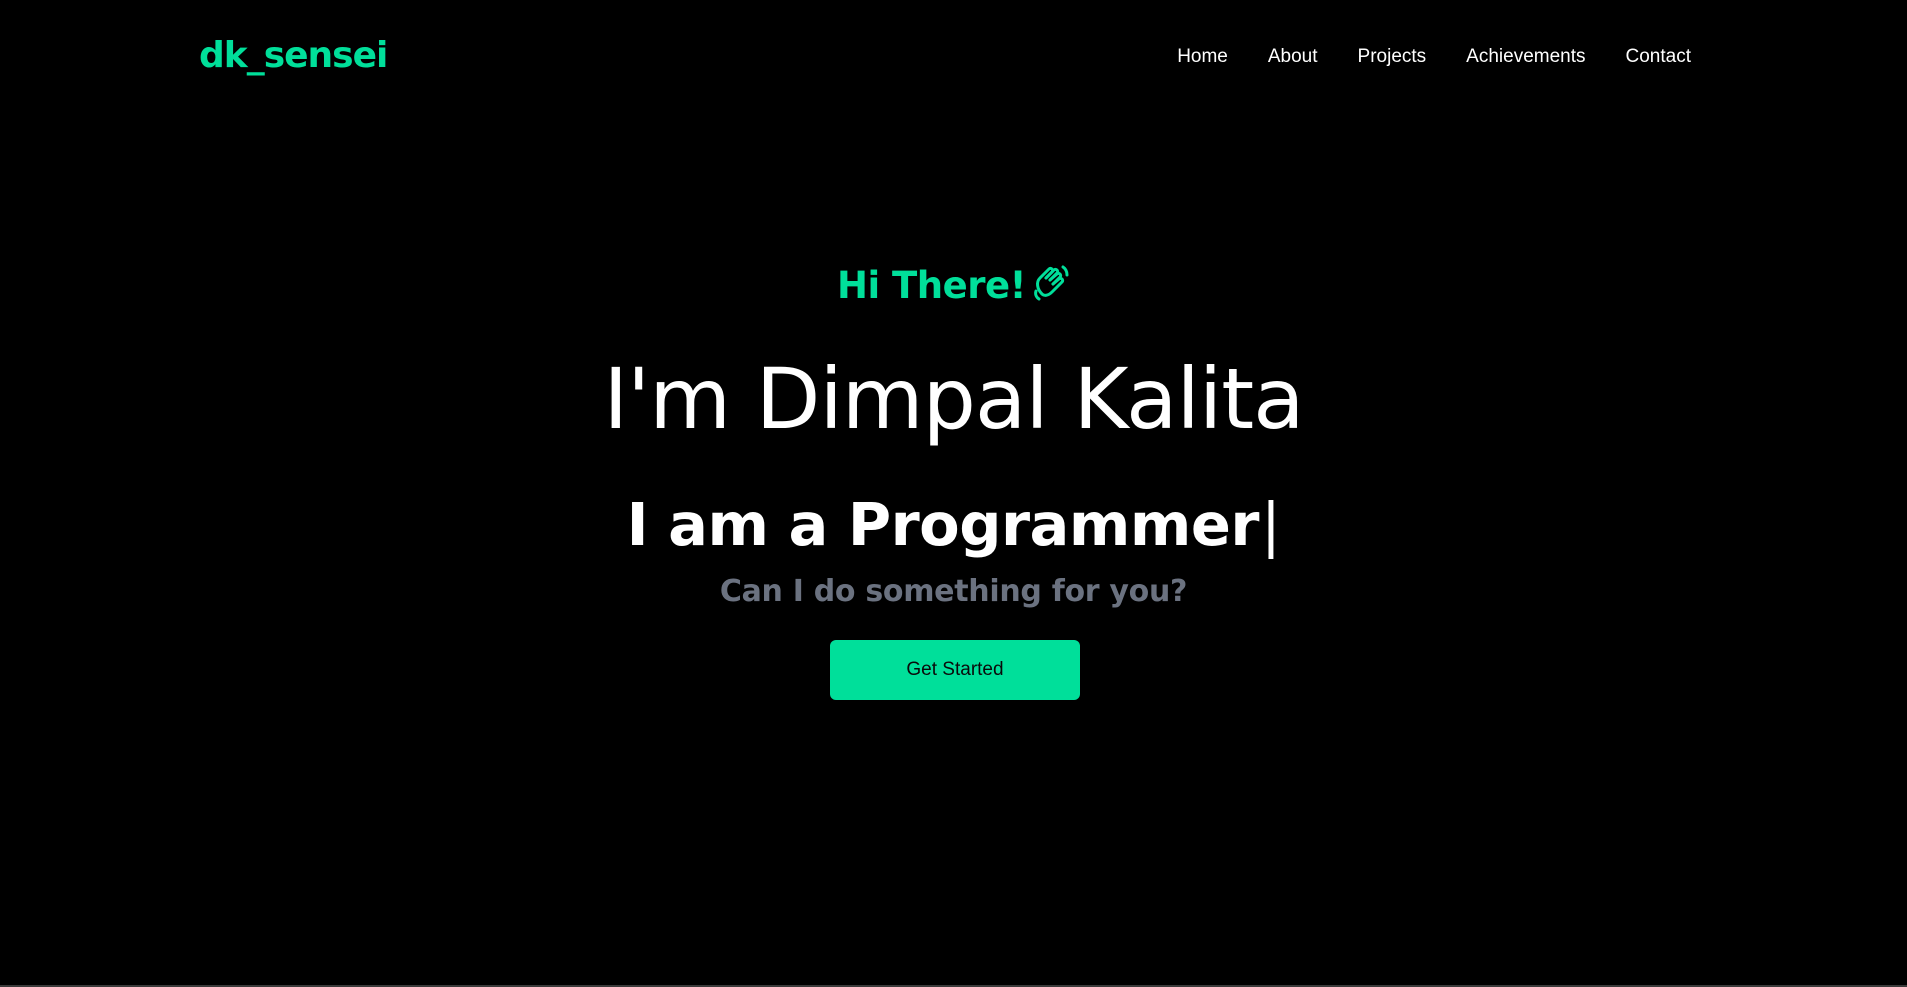 This screenshot has height=987, width=1907. What do you see at coordinates (737, 524) in the screenshot?
I see `typing-prefix: I am a` at bounding box center [737, 524].